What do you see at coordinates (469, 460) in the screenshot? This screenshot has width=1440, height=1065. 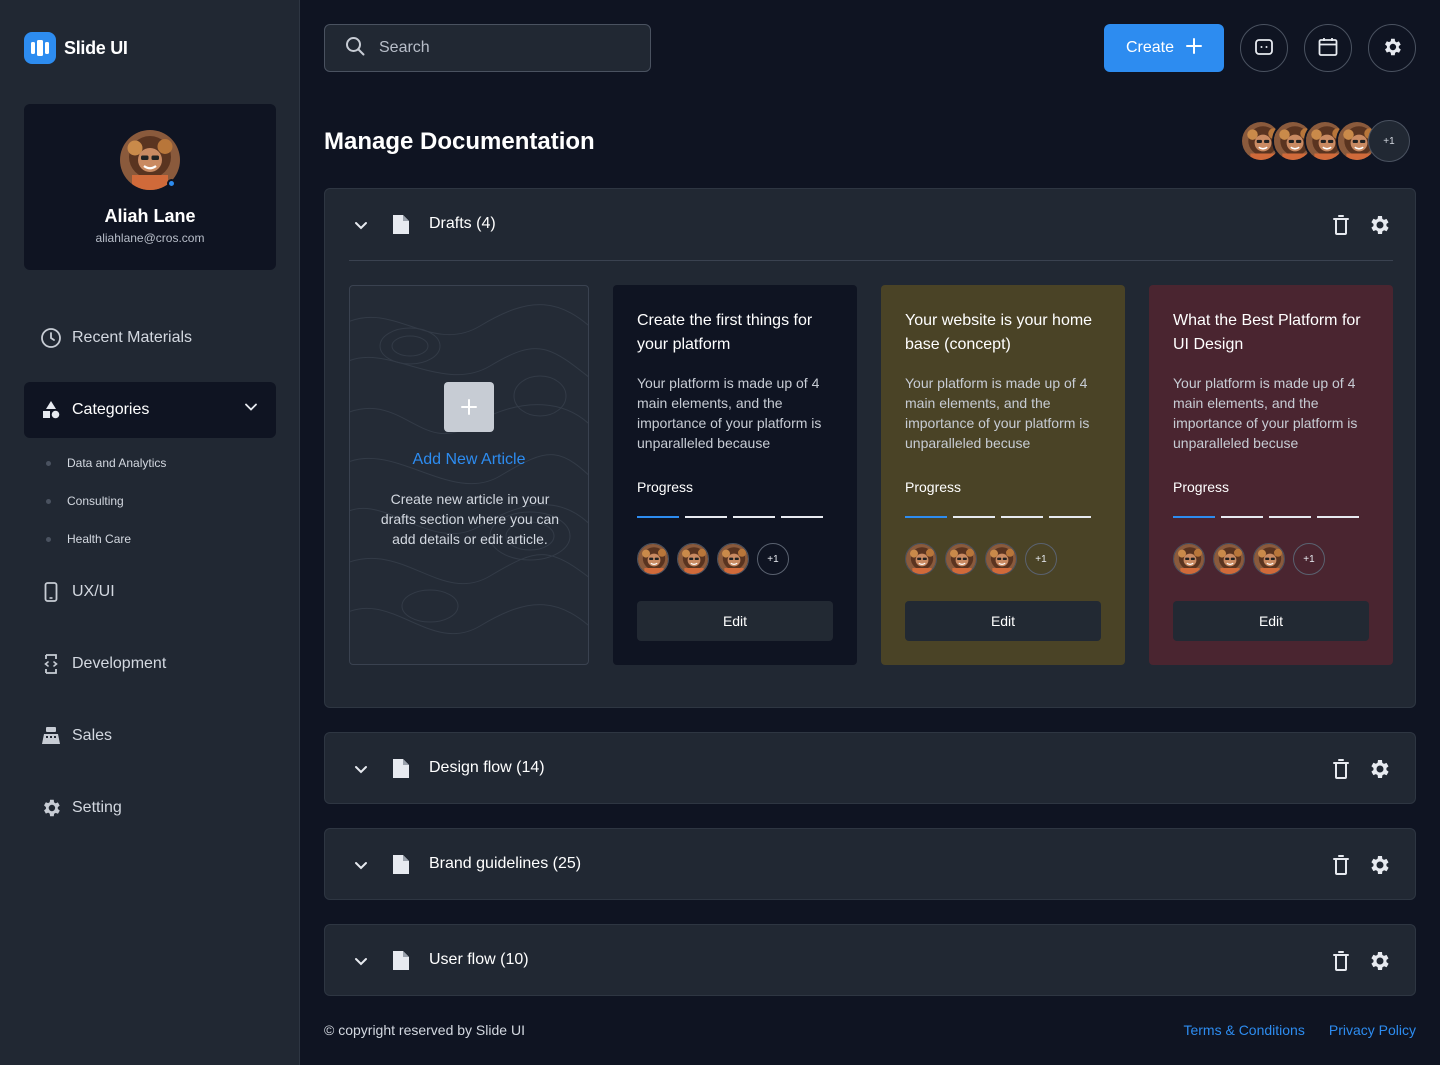 I see `add-article-title: Add New Article` at bounding box center [469, 460].